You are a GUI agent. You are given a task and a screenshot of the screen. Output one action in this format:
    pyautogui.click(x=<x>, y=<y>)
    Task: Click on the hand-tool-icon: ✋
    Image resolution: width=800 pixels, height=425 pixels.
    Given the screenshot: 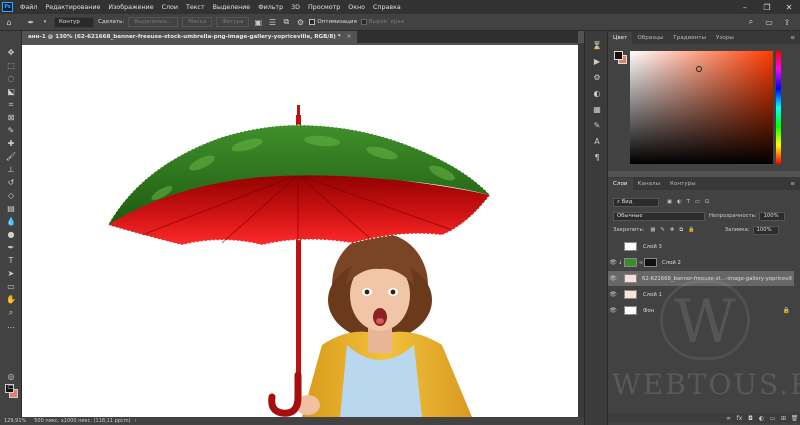 What is the action you would take?
    pyautogui.click(x=11, y=299)
    